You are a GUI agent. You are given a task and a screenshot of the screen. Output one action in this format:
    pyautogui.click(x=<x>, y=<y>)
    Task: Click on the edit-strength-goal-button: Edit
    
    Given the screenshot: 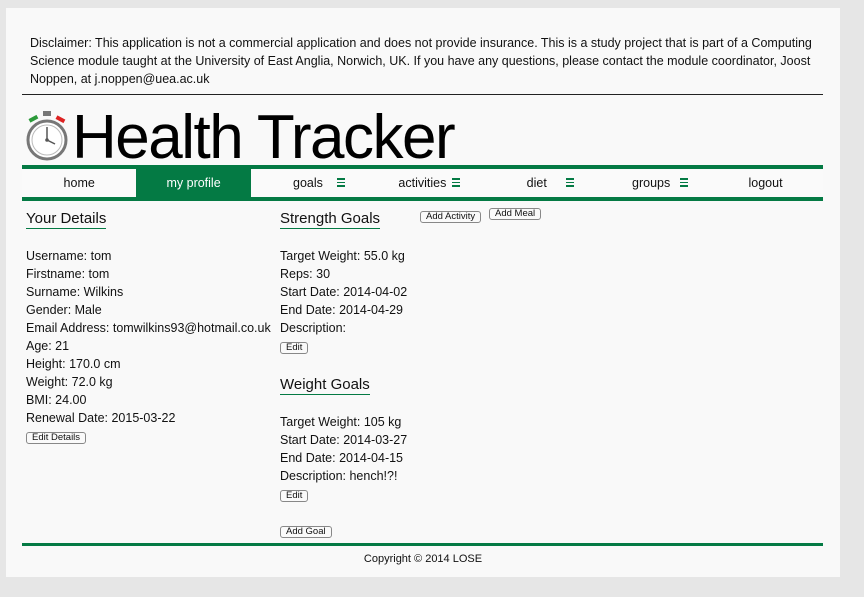 What is the action you would take?
    pyautogui.click(x=294, y=348)
    